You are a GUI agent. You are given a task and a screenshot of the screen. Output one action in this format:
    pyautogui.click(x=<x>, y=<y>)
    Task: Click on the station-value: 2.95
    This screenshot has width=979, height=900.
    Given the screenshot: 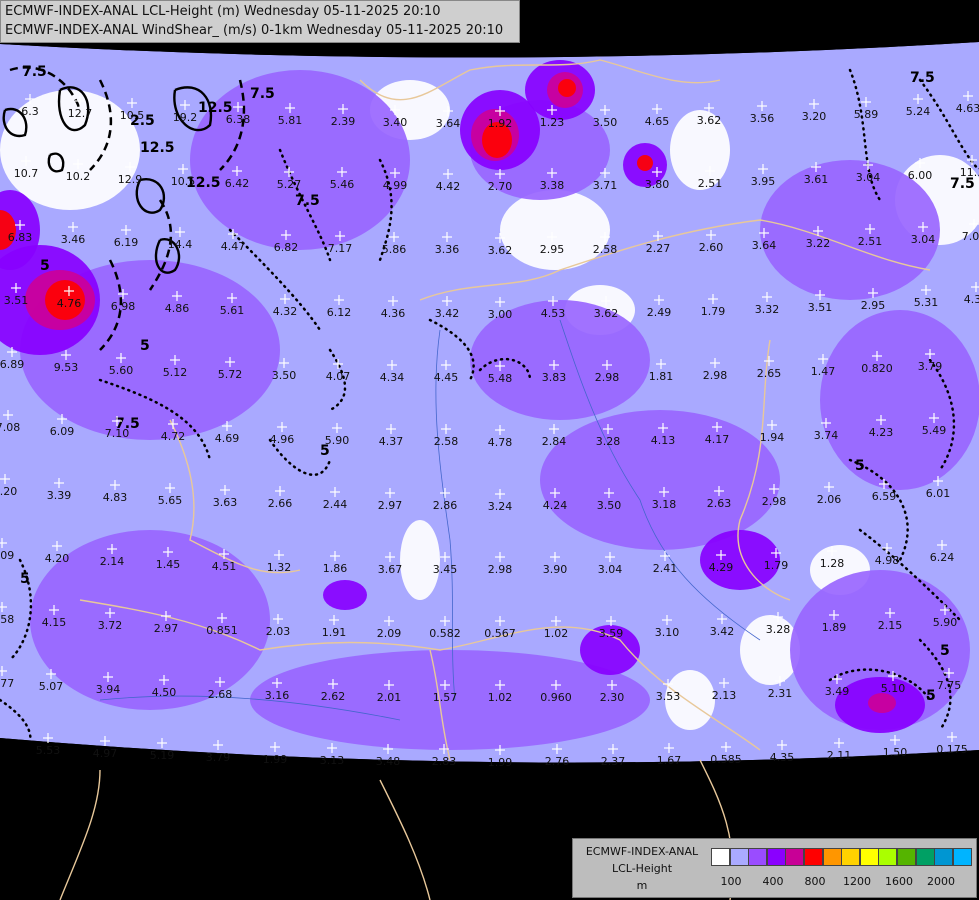 What is the action you would take?
    pyautogui.click(x=873, y=305)
    